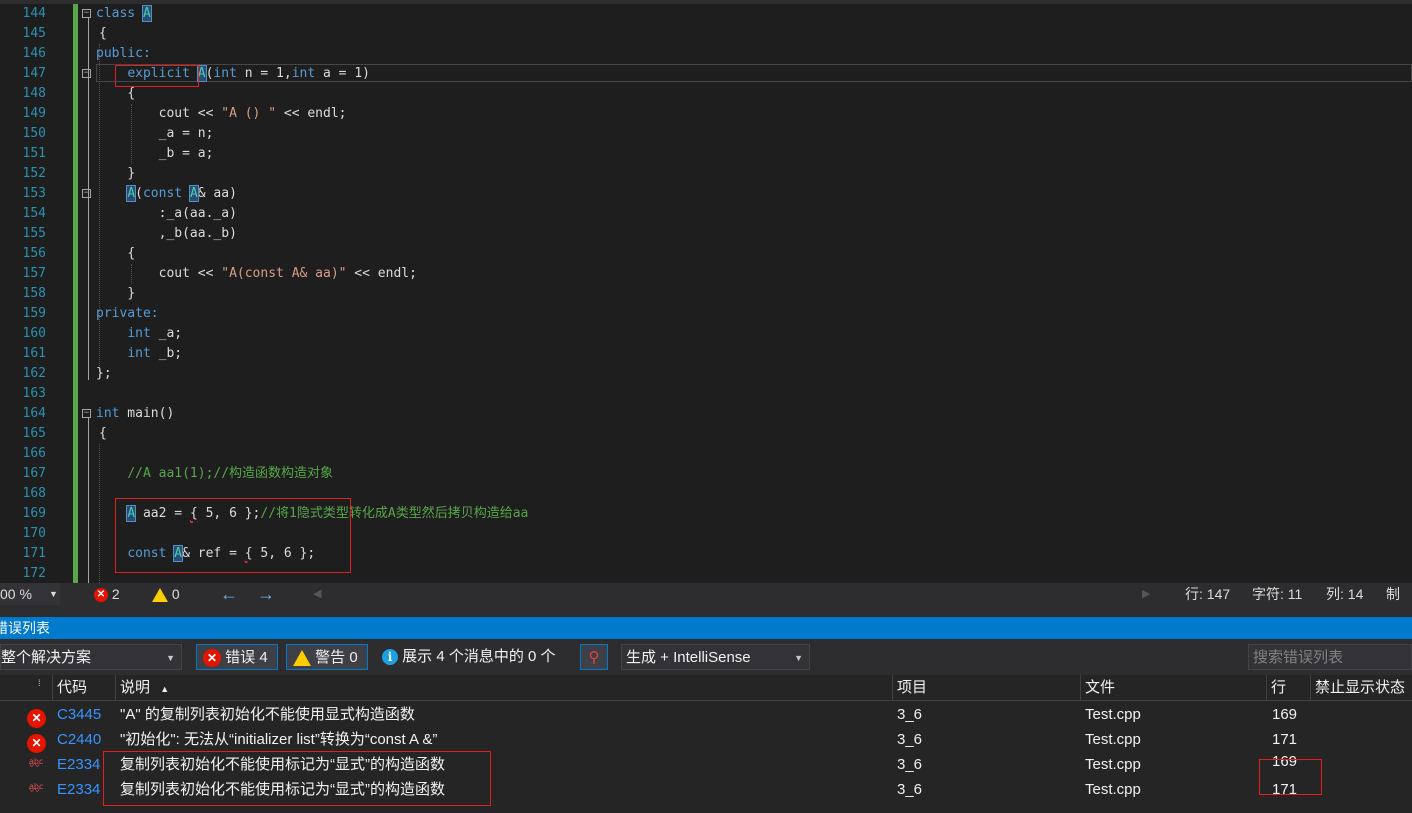 The width and height of the screenshot is (1412, 813). Describe the element at coordinates (34, 353) in the screenshot. I see `line-number: 161` at that location.